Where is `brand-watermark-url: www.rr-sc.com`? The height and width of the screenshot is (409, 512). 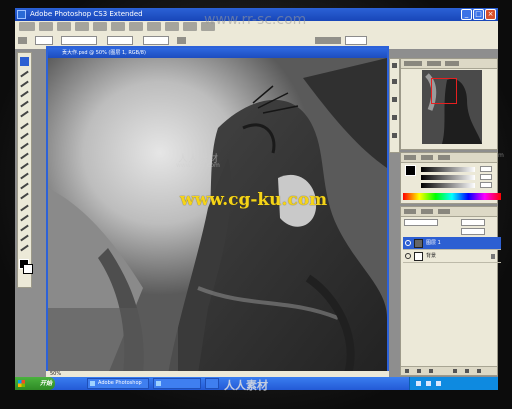
brand-watermark-url: www.rr-sc.com is located at coordinates (198, 165).